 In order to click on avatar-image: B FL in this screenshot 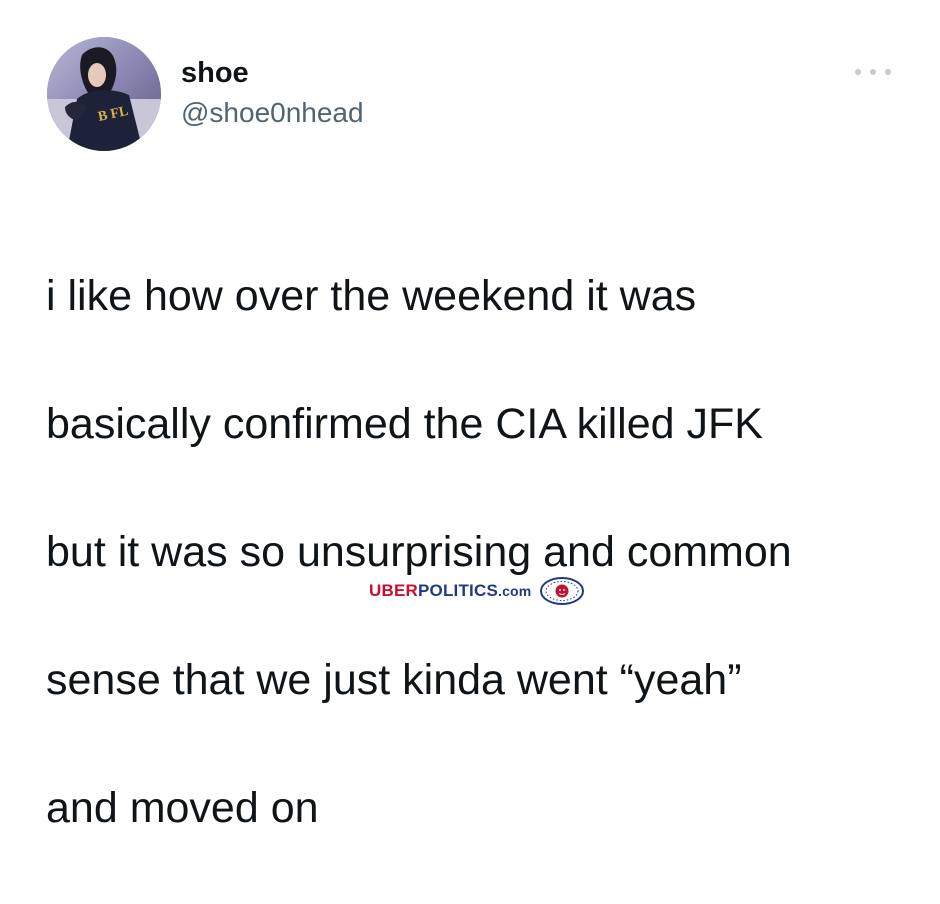, I will do `click(104, 94)`.